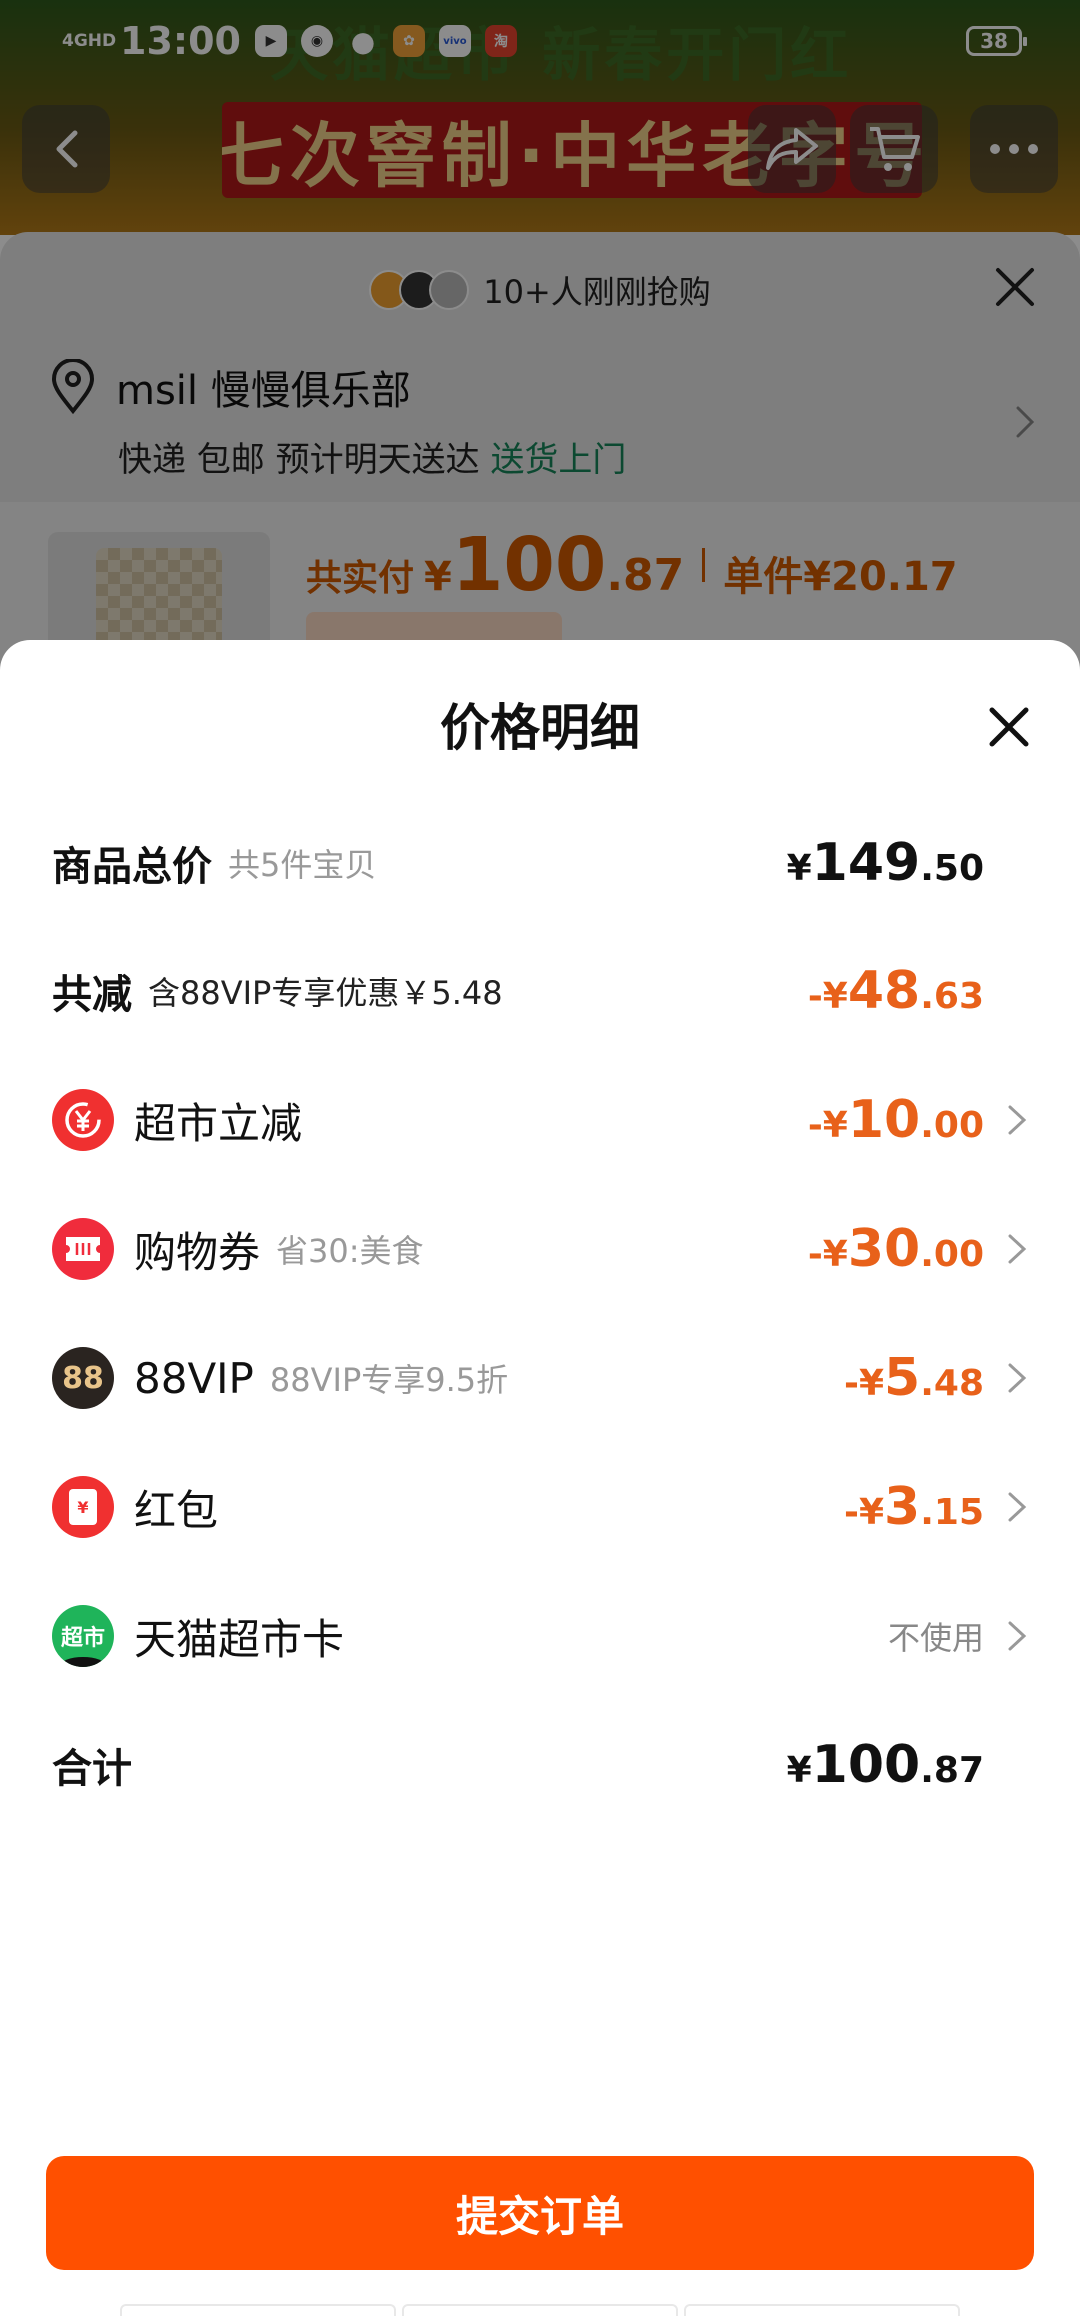 The width and height of the screenshot is (1080, 2316). Describe the element at coordinates (389, 1380) in the screenshot. I see `discount-item-note: 88VIP专享9.5折` at that location.